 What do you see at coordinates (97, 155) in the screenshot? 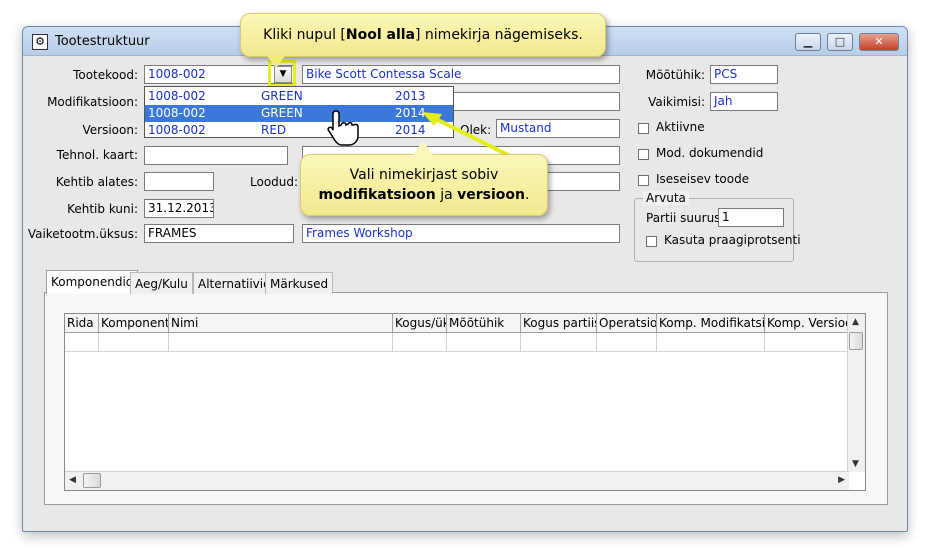
I see `tehnol-kaart-label: Tehnol. kaart:` at bounding box center [97, 155].